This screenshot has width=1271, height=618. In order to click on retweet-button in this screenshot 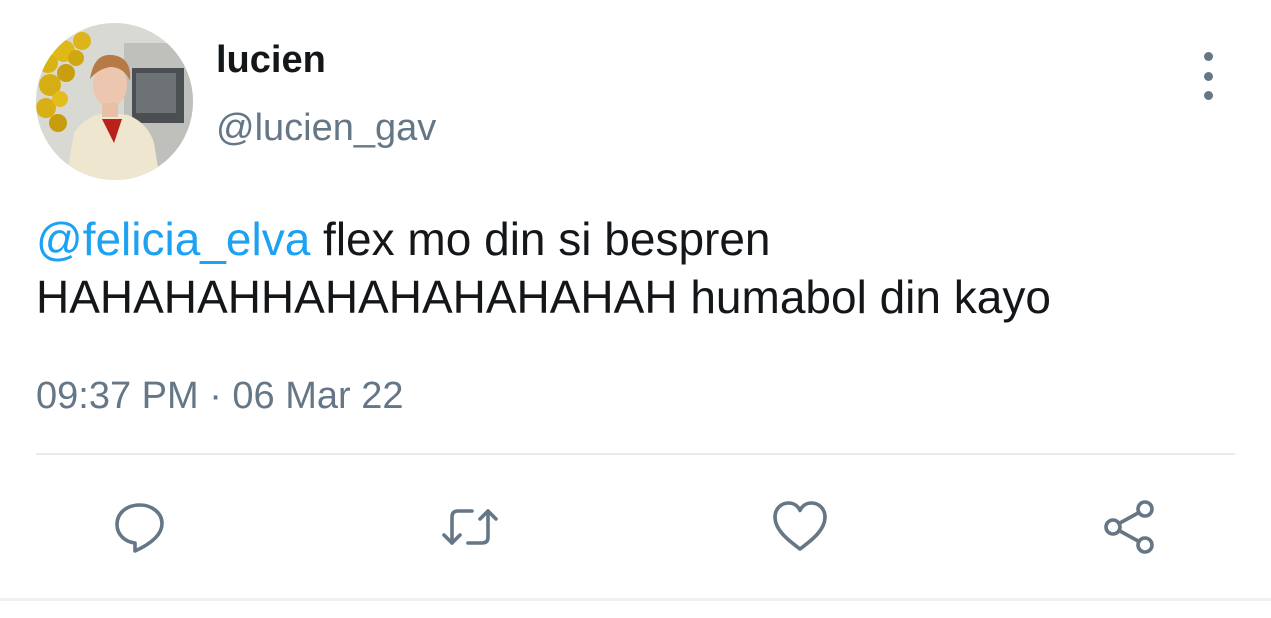, I will do `click(470, 527)`.